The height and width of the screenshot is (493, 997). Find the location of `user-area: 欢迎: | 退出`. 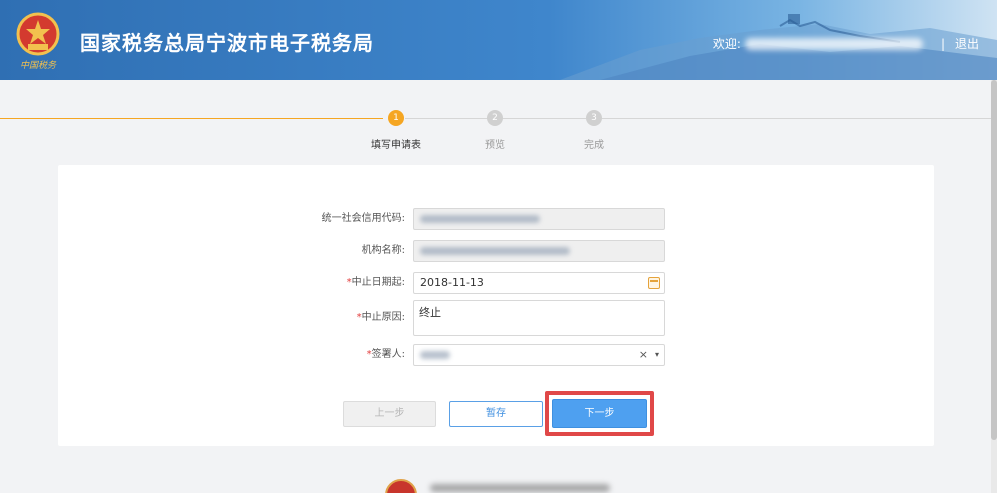

user-area: 欢迎: | 退出 is located at coordinates (846, 43).